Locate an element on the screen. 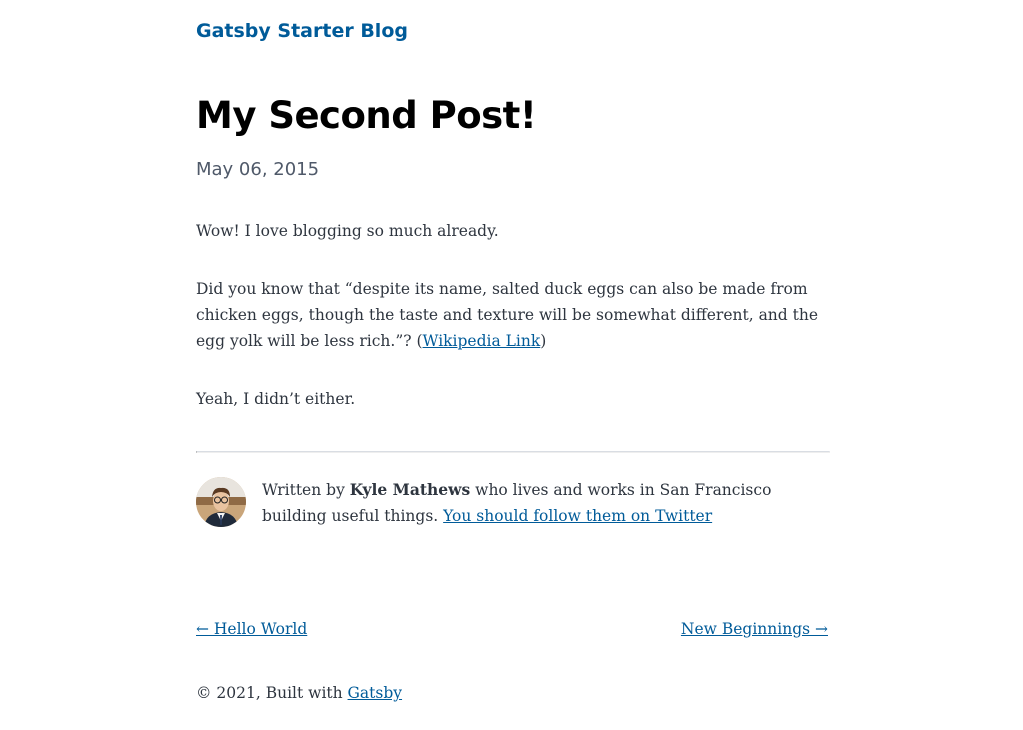 This screenshot has width=1023, height=730. wikipedia-link: Wikipedia Link is located at coordinates (482, 341).